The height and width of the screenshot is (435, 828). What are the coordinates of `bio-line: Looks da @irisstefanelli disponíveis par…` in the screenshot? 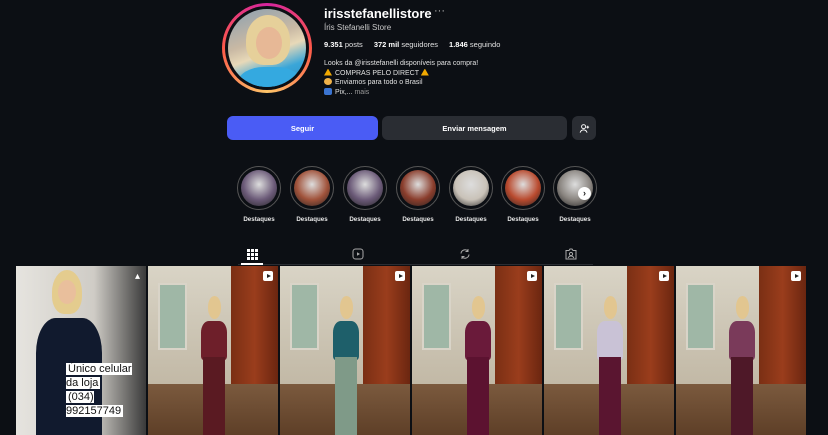 It's located at (401, 63).